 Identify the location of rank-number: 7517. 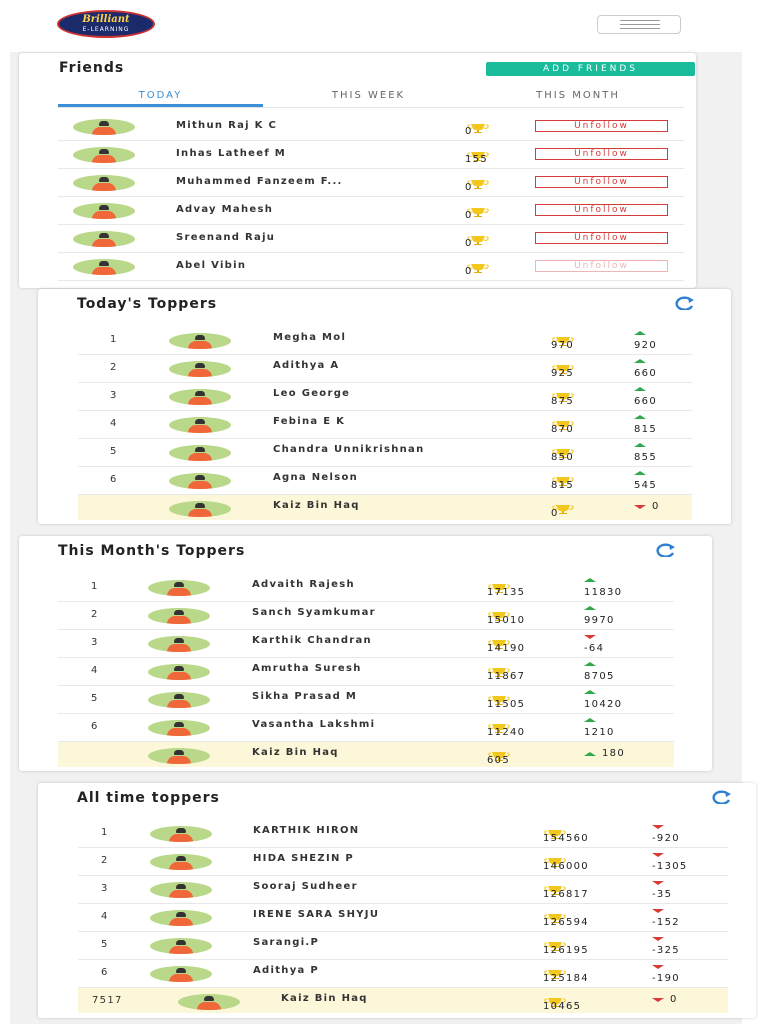
(107, 1000).